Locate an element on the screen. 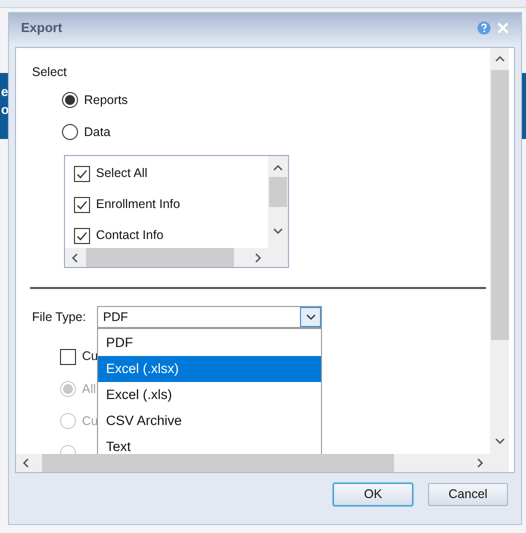 This screenshot has width=526, height=533. section-label: Select is located at coordinates (50, 72).